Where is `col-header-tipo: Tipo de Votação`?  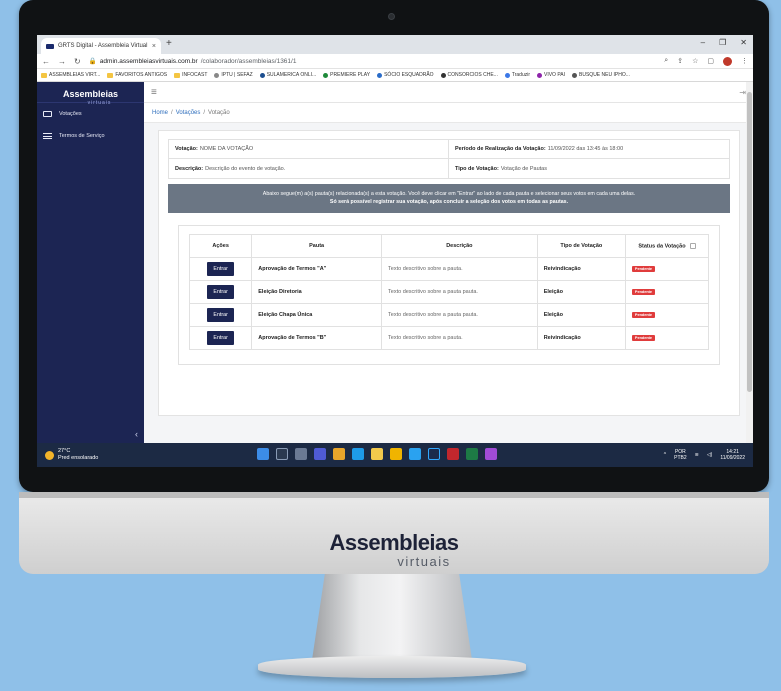
col-header-tipo: Tipo de Votação is located at coordinates (581, 245).